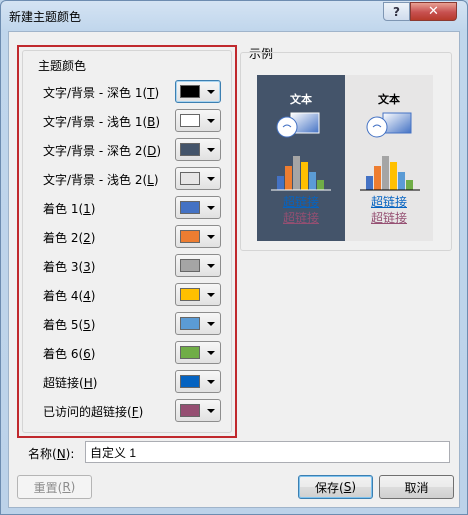 The width and height of the screenshot is (468, 515). What do you see at coordinates (87, 354) in the screenshot?
I see `theme-color-label-key: 6` at bounding box center [87, 354].